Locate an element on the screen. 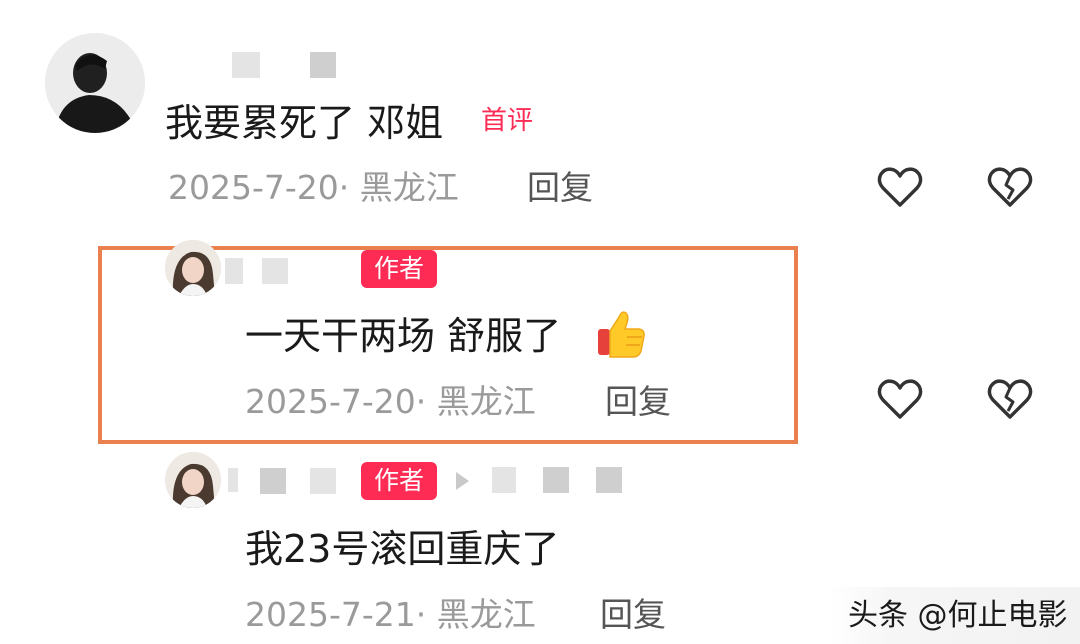  watermark: 头条 @何止电影 is located at coordinates (954, 615).